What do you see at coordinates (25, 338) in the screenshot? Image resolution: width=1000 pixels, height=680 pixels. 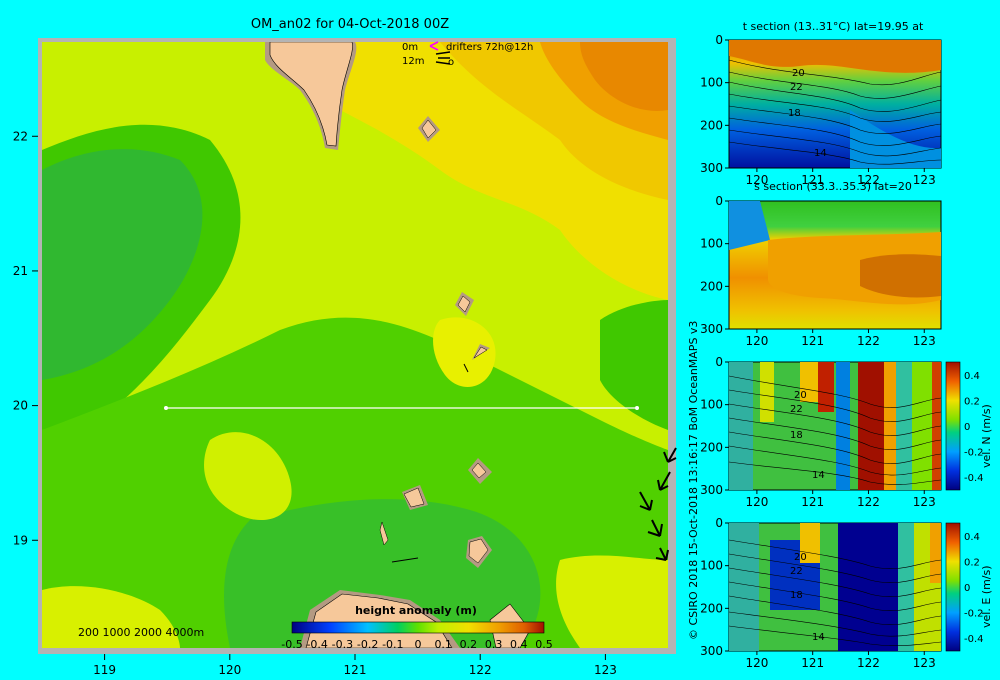 I see `map-y-axis: 19 20 21 22` at bounding box center [25, 338].